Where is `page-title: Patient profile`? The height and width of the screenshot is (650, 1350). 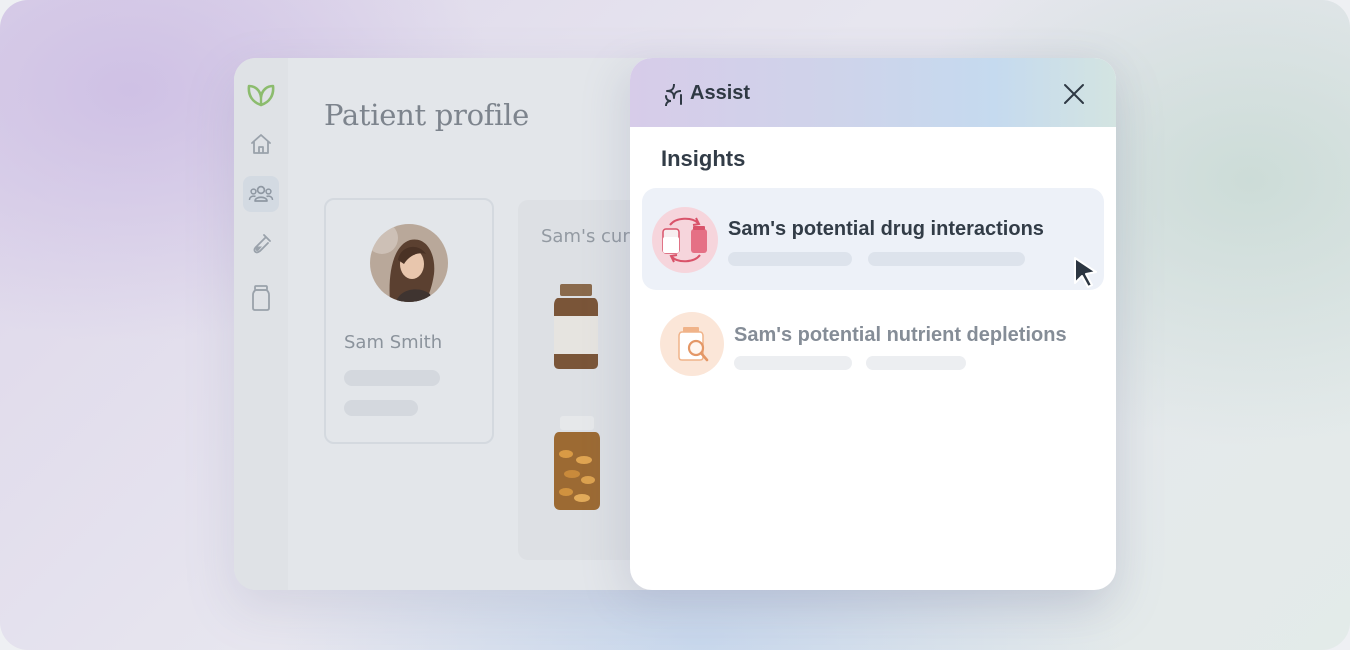
page-title: Patient profile is located at coordinates (426, 115).